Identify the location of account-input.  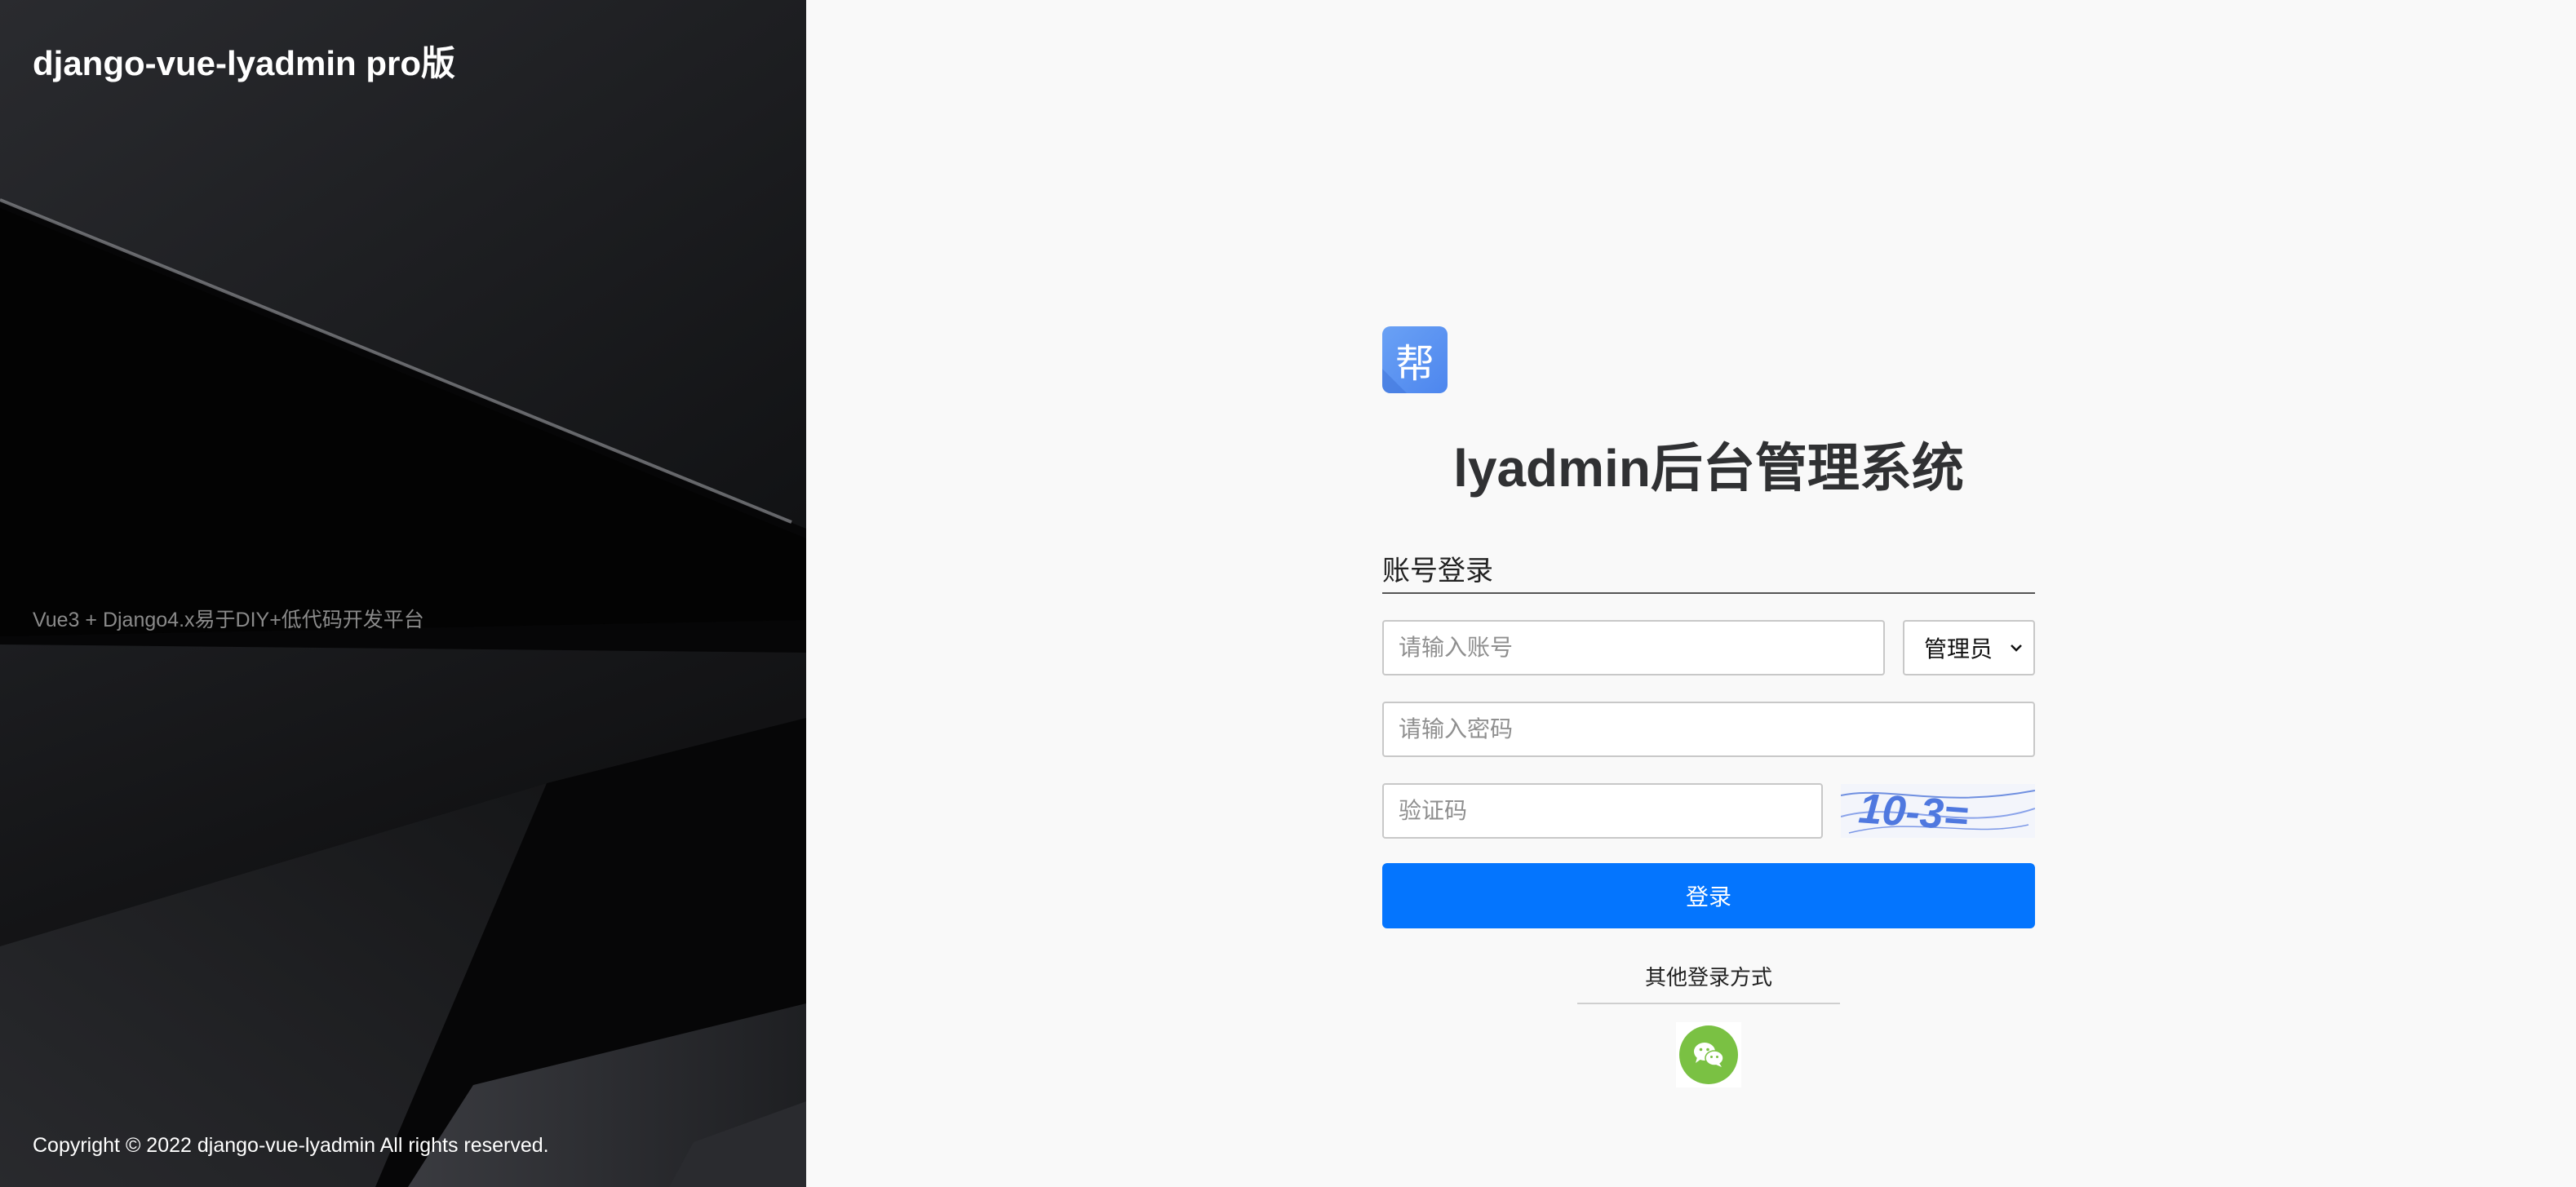
(1633, 647).